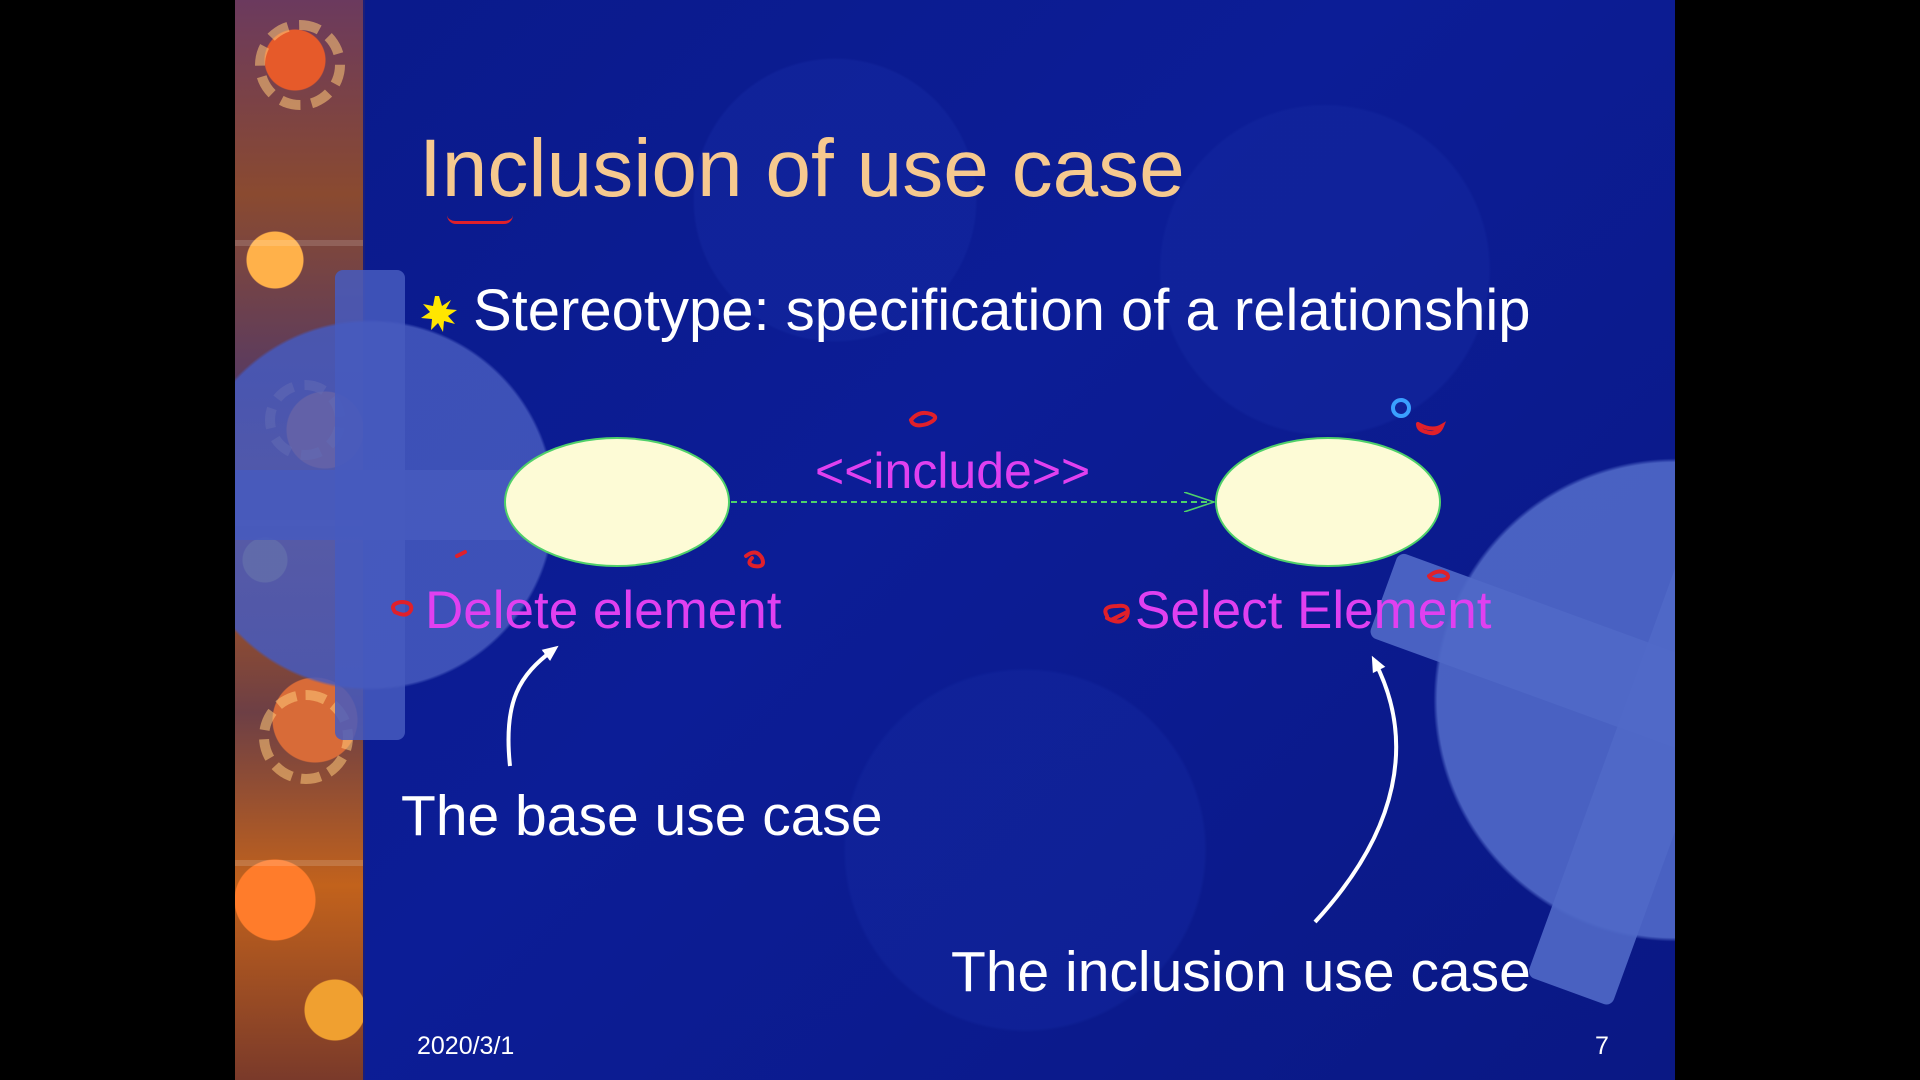 The image size is (1920, 1080). Describe the element at coordinates (1328, 502) in the screenshot. I see `inclusion-use-case-ellipse` at that location.